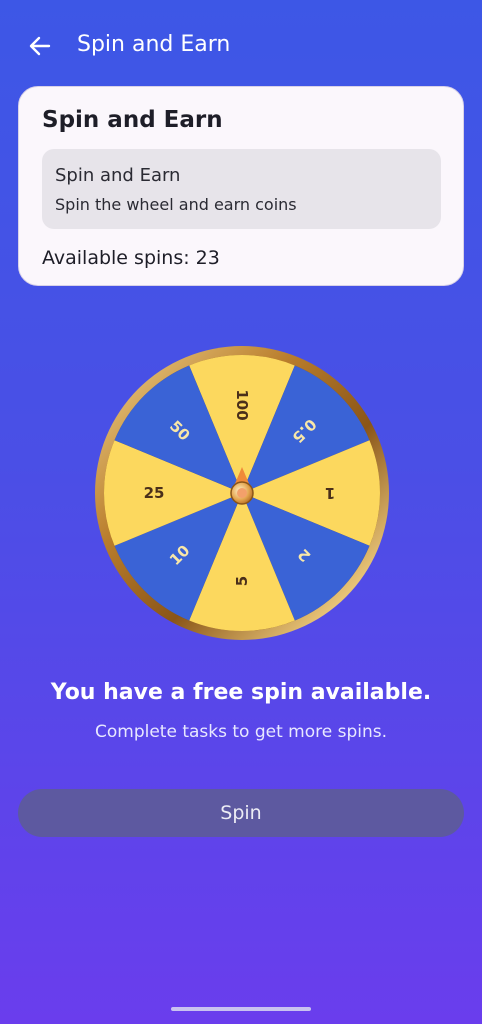 The width and height of the screenshot is (482, 1024). Describe the element at coordinates (131, 258) in the screenshot. I see `available-spins-text: Available spins: 23` at that location.